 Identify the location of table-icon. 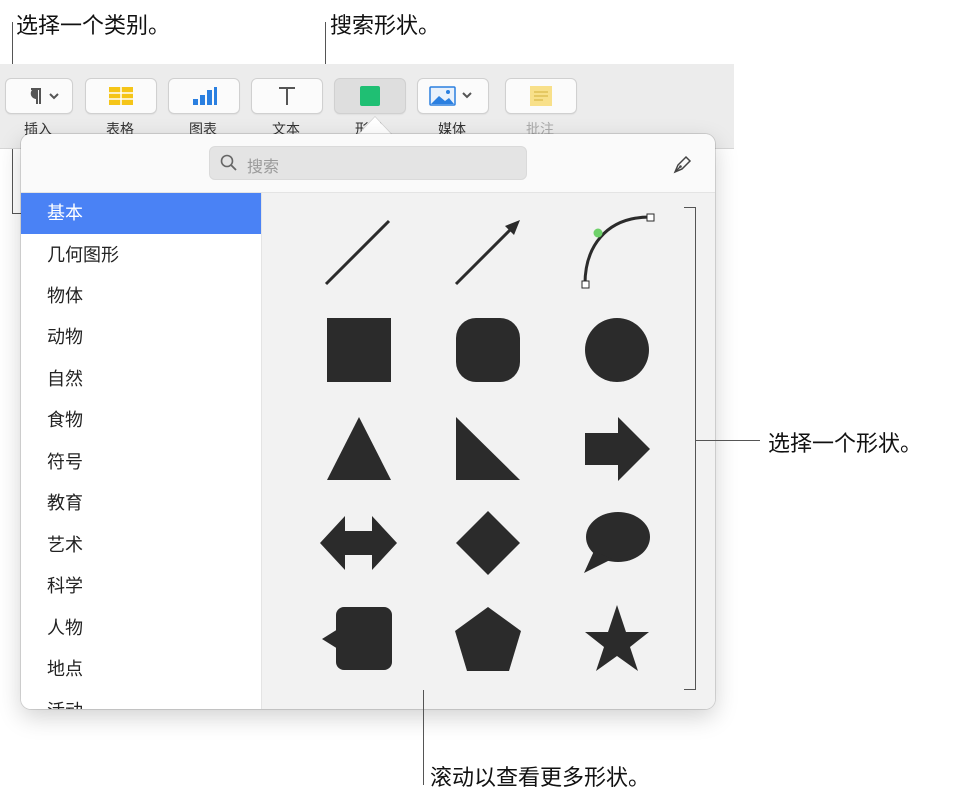
(121, 96).